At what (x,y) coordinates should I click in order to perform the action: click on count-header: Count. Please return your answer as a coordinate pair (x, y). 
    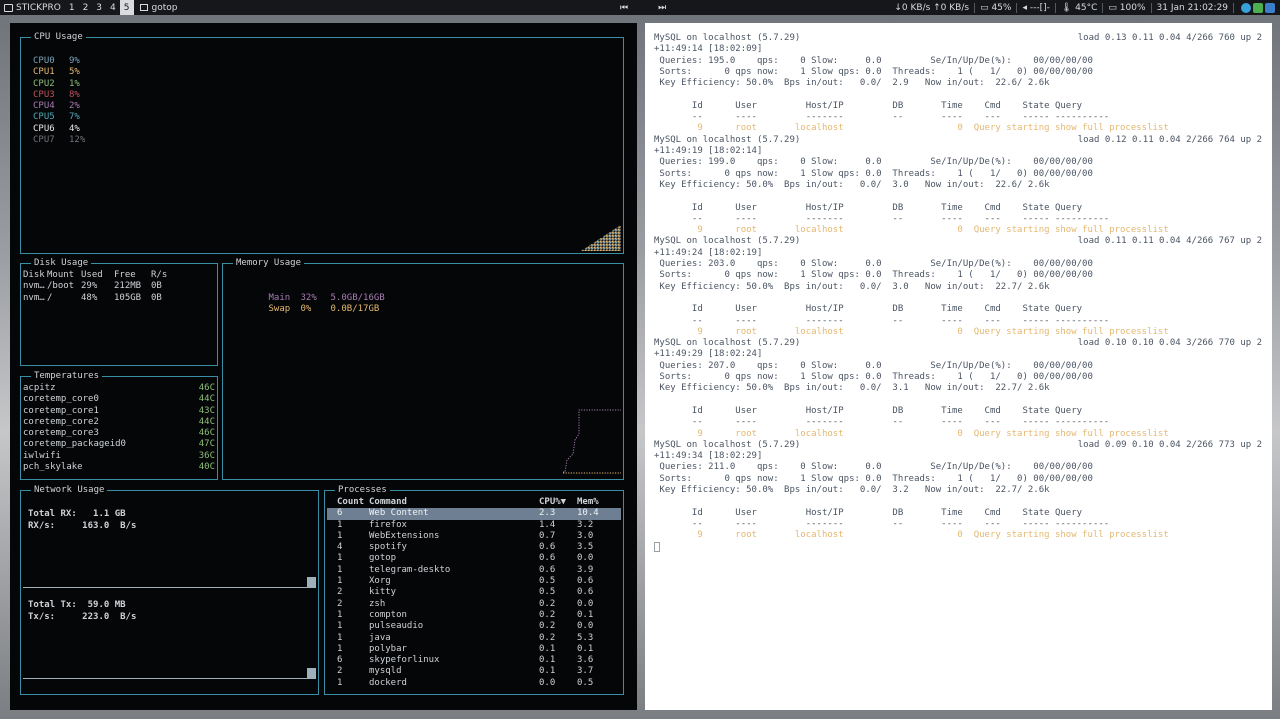
    Looking at the image, I should click on (348, 502).